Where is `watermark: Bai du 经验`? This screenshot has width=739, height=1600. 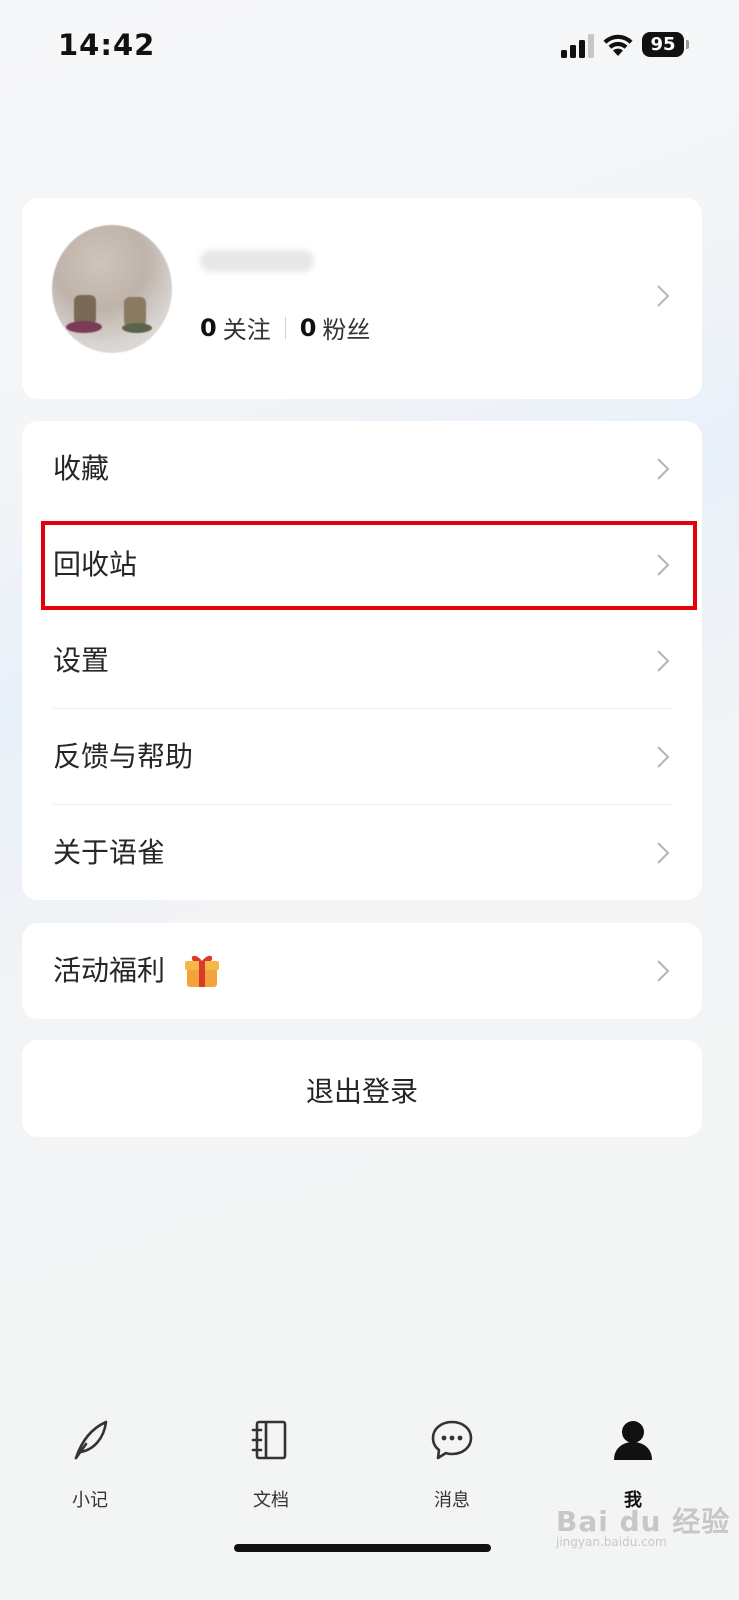
watermark: Bai du 经验 is located at coordinates (643, 1521).